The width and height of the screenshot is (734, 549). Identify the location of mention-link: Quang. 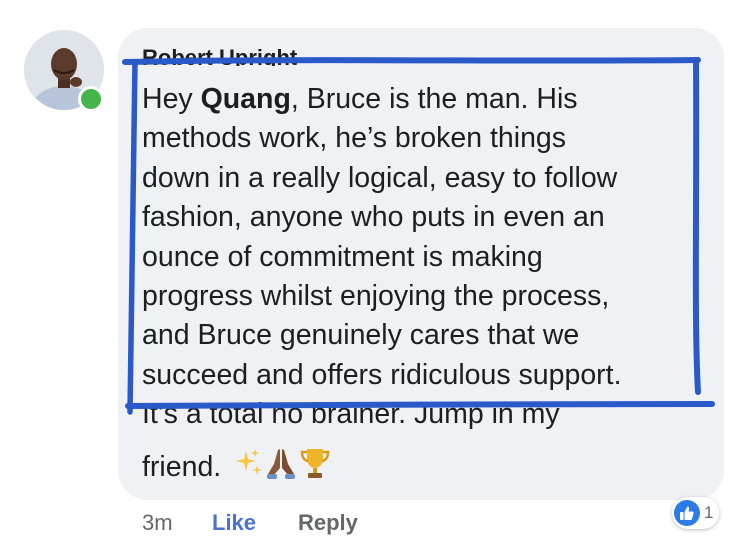
(246, 99).